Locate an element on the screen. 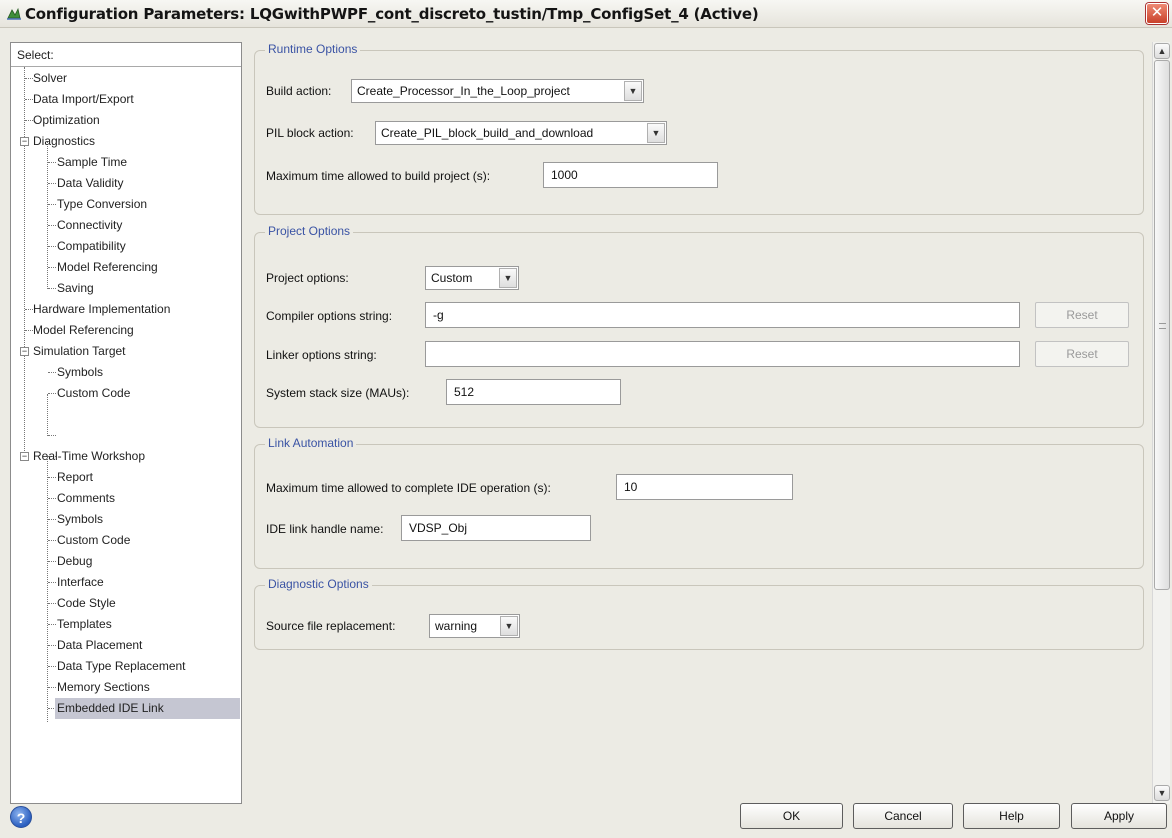  scroll-down-icon: ▼ is located at coordinates (1162, 793).